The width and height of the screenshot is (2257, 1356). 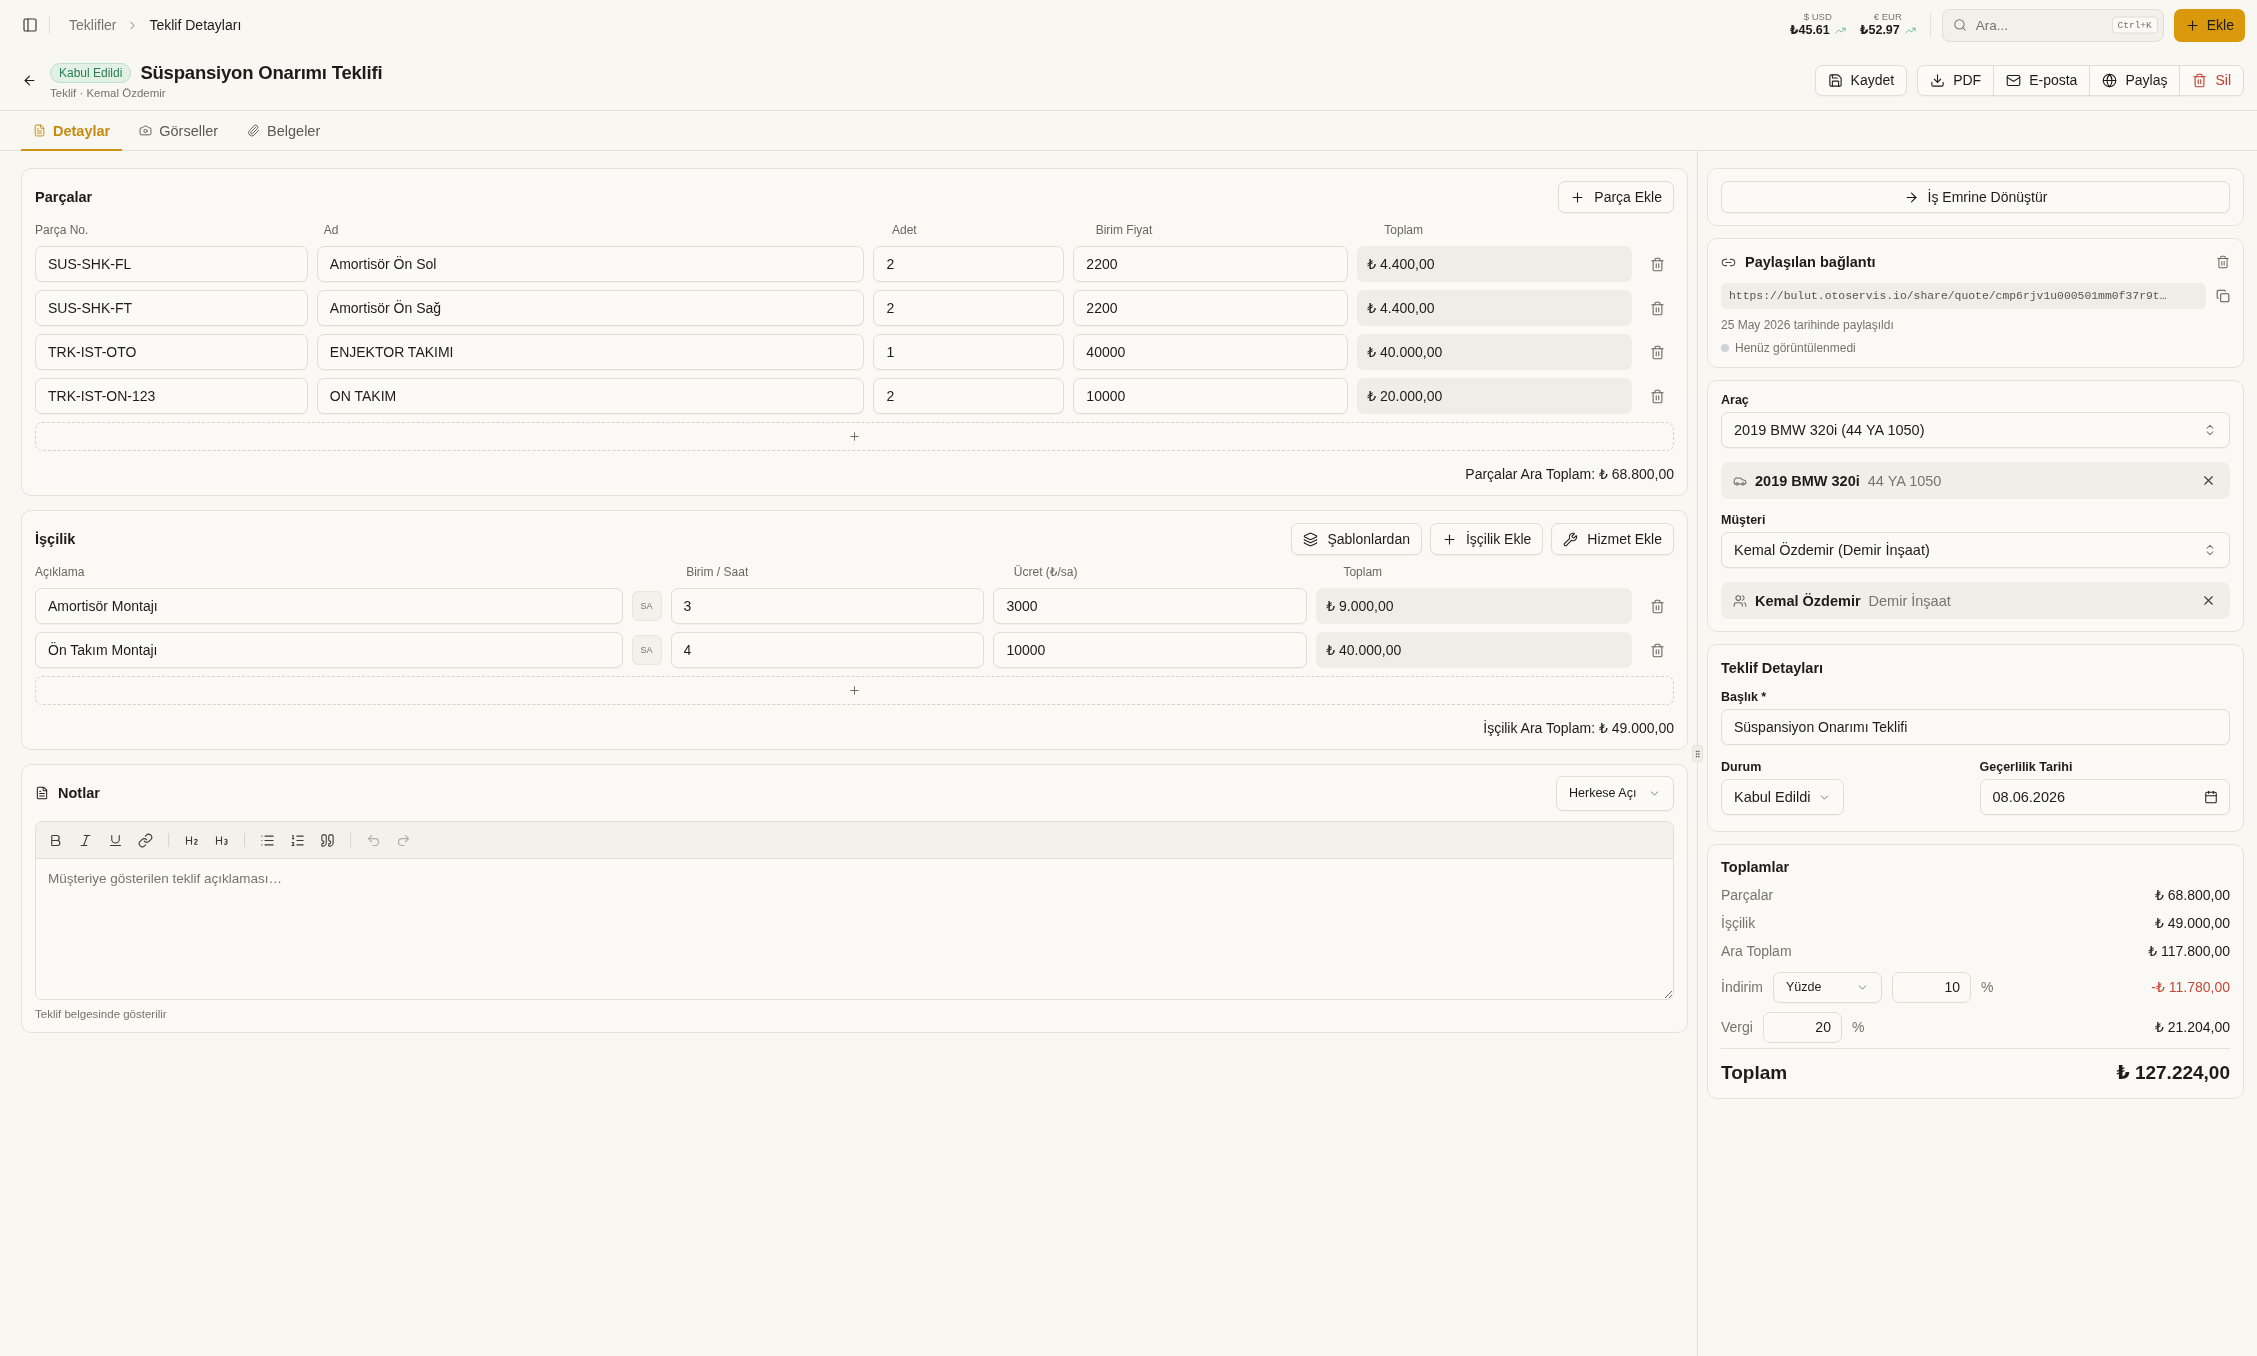 I want to click on italic-icon, so click(x=85, y=840).